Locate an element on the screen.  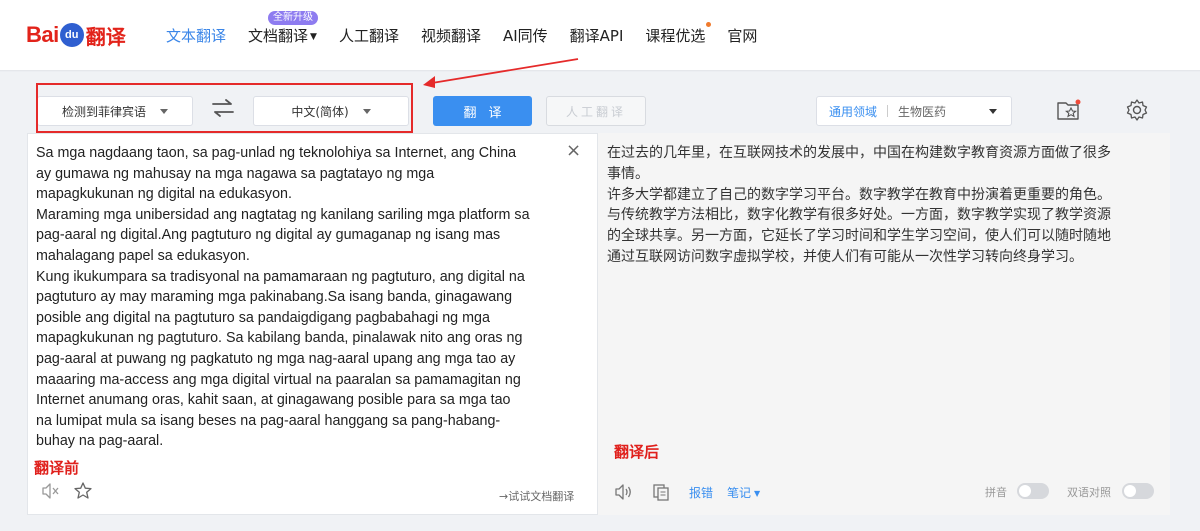
nav-courses: 课程优选 is located at coordinates (678, 33).